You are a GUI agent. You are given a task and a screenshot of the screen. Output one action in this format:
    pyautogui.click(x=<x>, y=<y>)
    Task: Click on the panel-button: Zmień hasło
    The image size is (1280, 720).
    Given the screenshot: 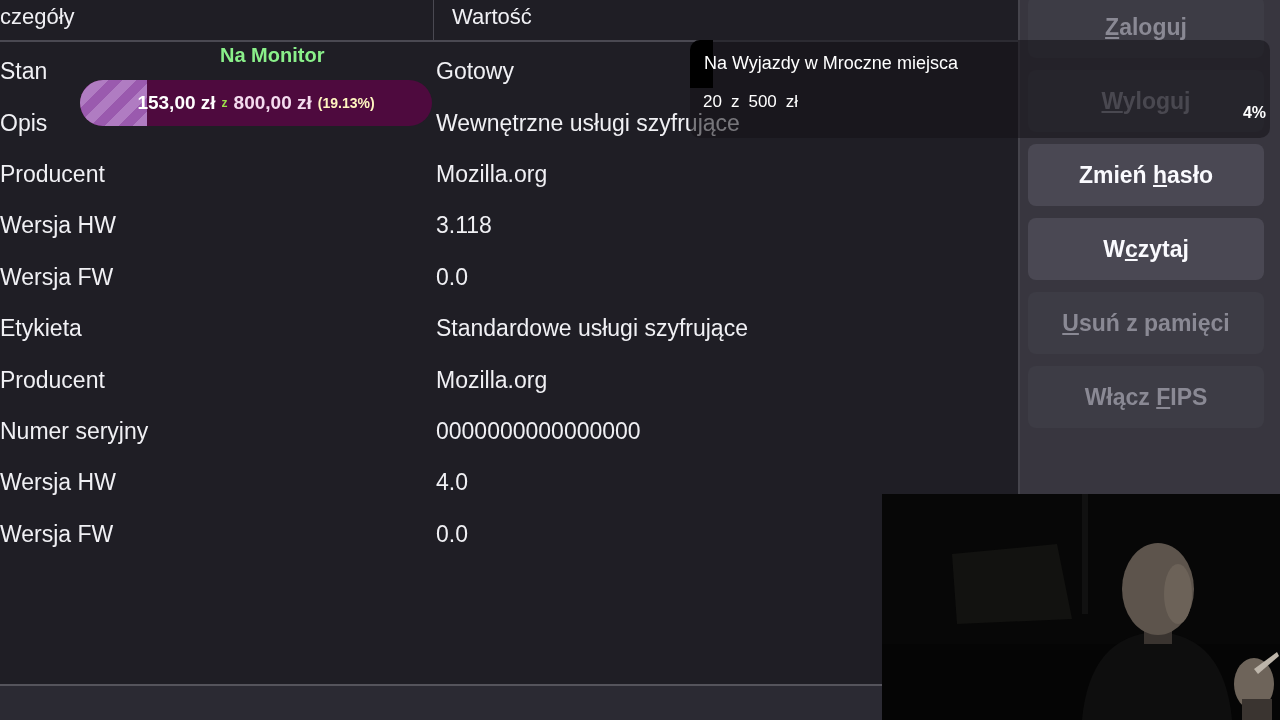 What is the action you would take?
    pyautogui.click(x=1146, y=175)
    